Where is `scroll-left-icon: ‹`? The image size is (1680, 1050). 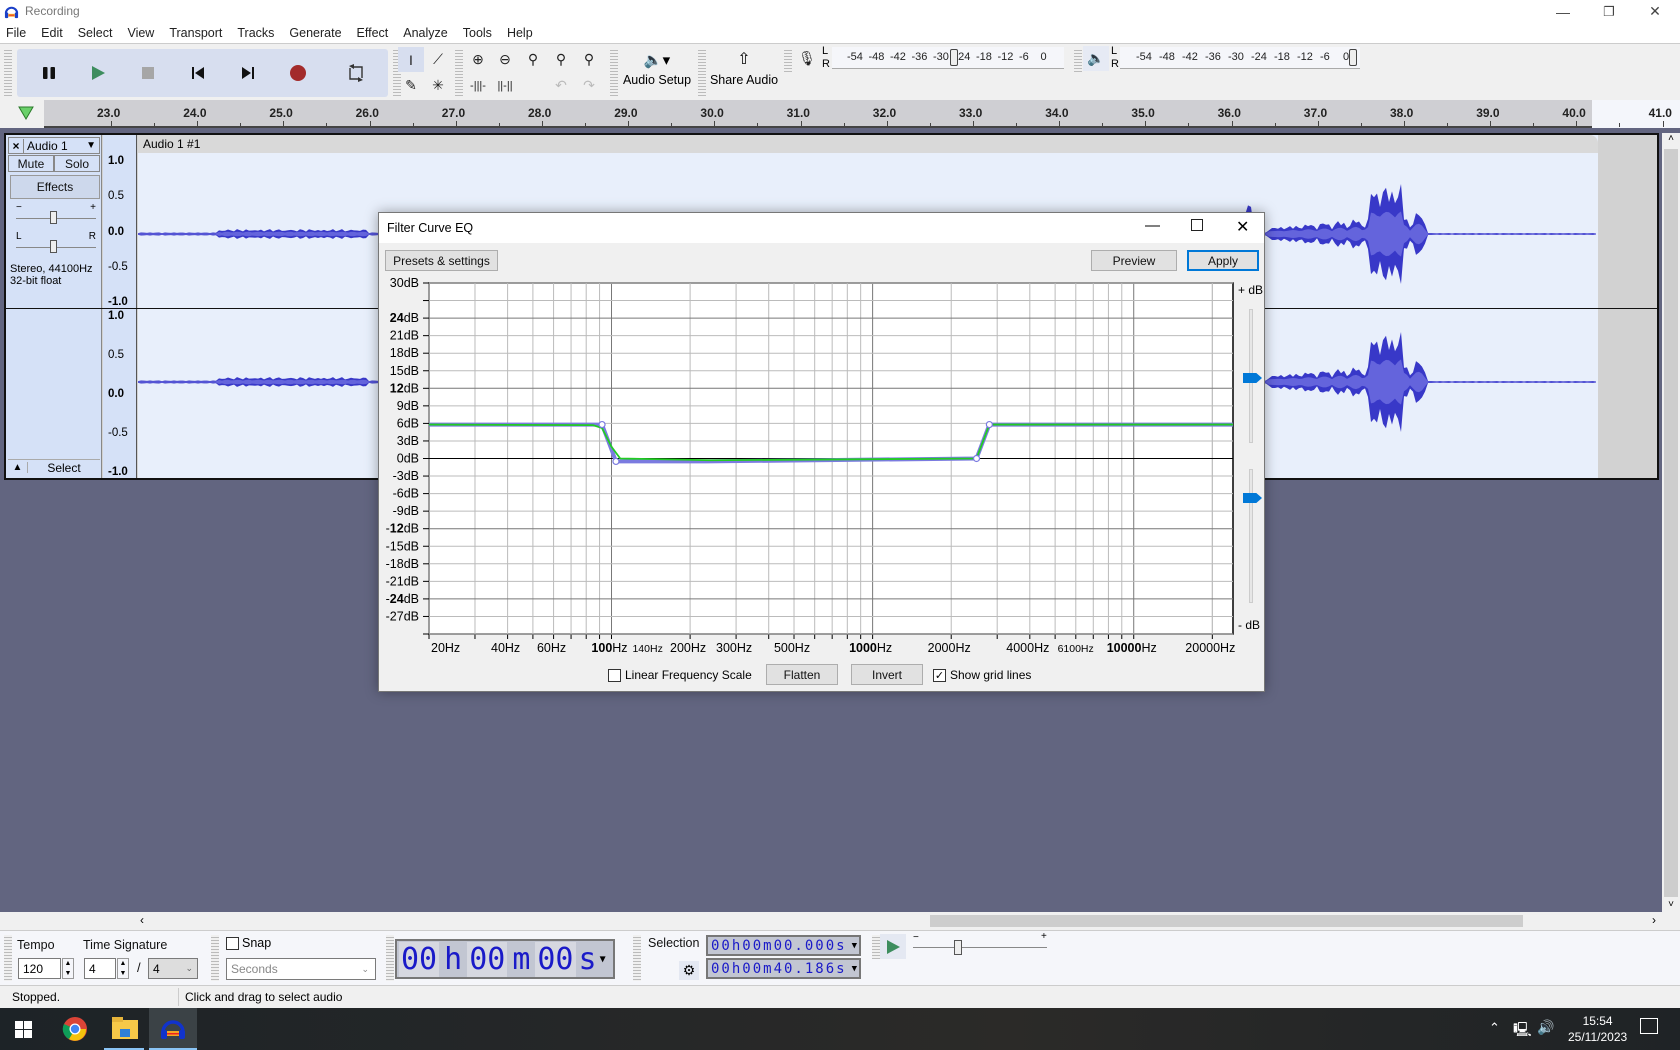
scroll-left-icon: ‹ is located at coordinates (142, 920).